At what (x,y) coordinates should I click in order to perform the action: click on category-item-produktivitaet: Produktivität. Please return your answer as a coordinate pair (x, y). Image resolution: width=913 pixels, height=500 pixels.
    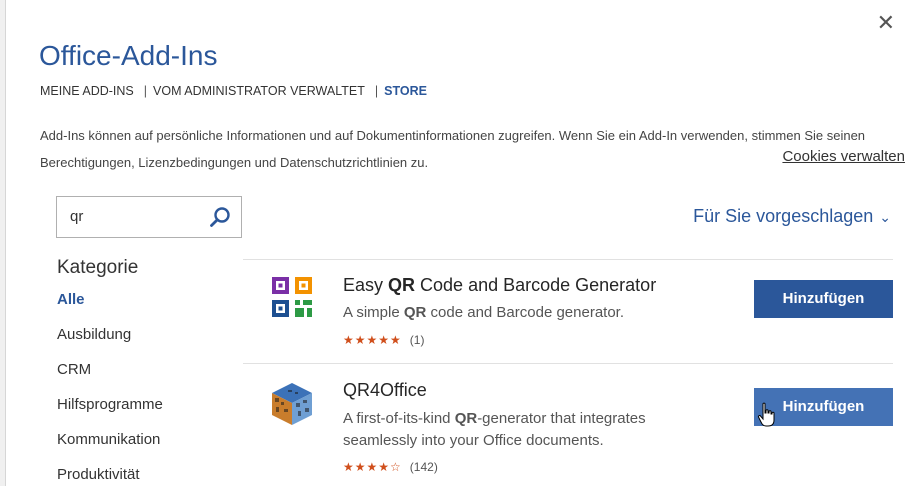
    Looking at the image, I should click on (110, 482).